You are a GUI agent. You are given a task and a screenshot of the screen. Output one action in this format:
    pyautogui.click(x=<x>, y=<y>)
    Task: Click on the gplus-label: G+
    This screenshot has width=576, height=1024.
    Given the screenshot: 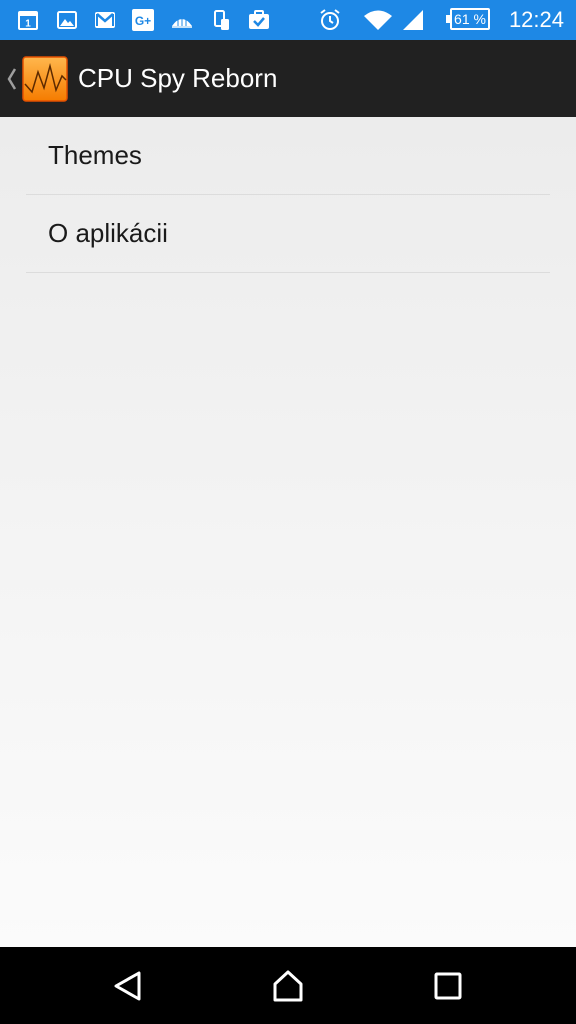 What is the action you would take?
    pyautogui.click(x=143, y=21)
    